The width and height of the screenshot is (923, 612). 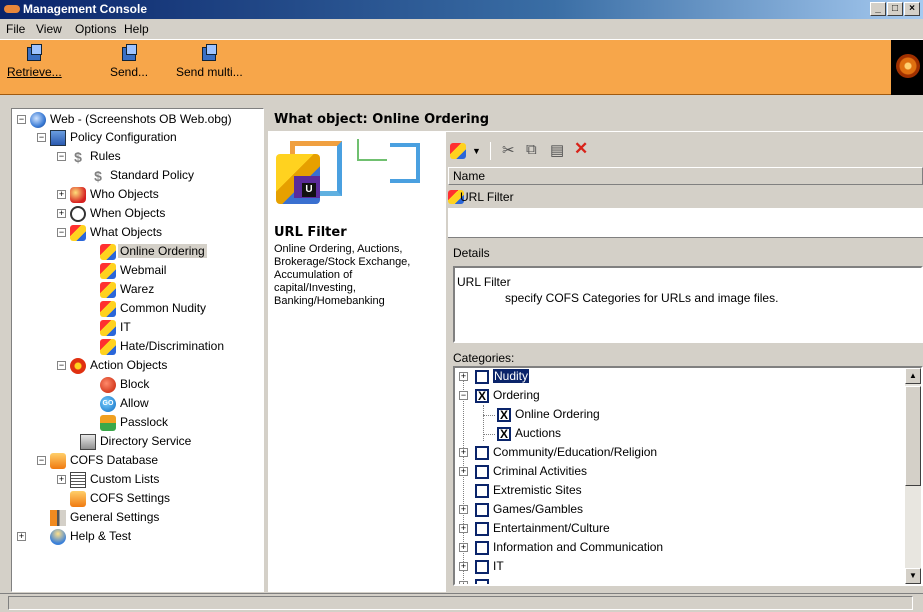 What do you see at coordinates (78, 480) in the screenshot?
I see `list-icon` at bounding box center [78, 480].